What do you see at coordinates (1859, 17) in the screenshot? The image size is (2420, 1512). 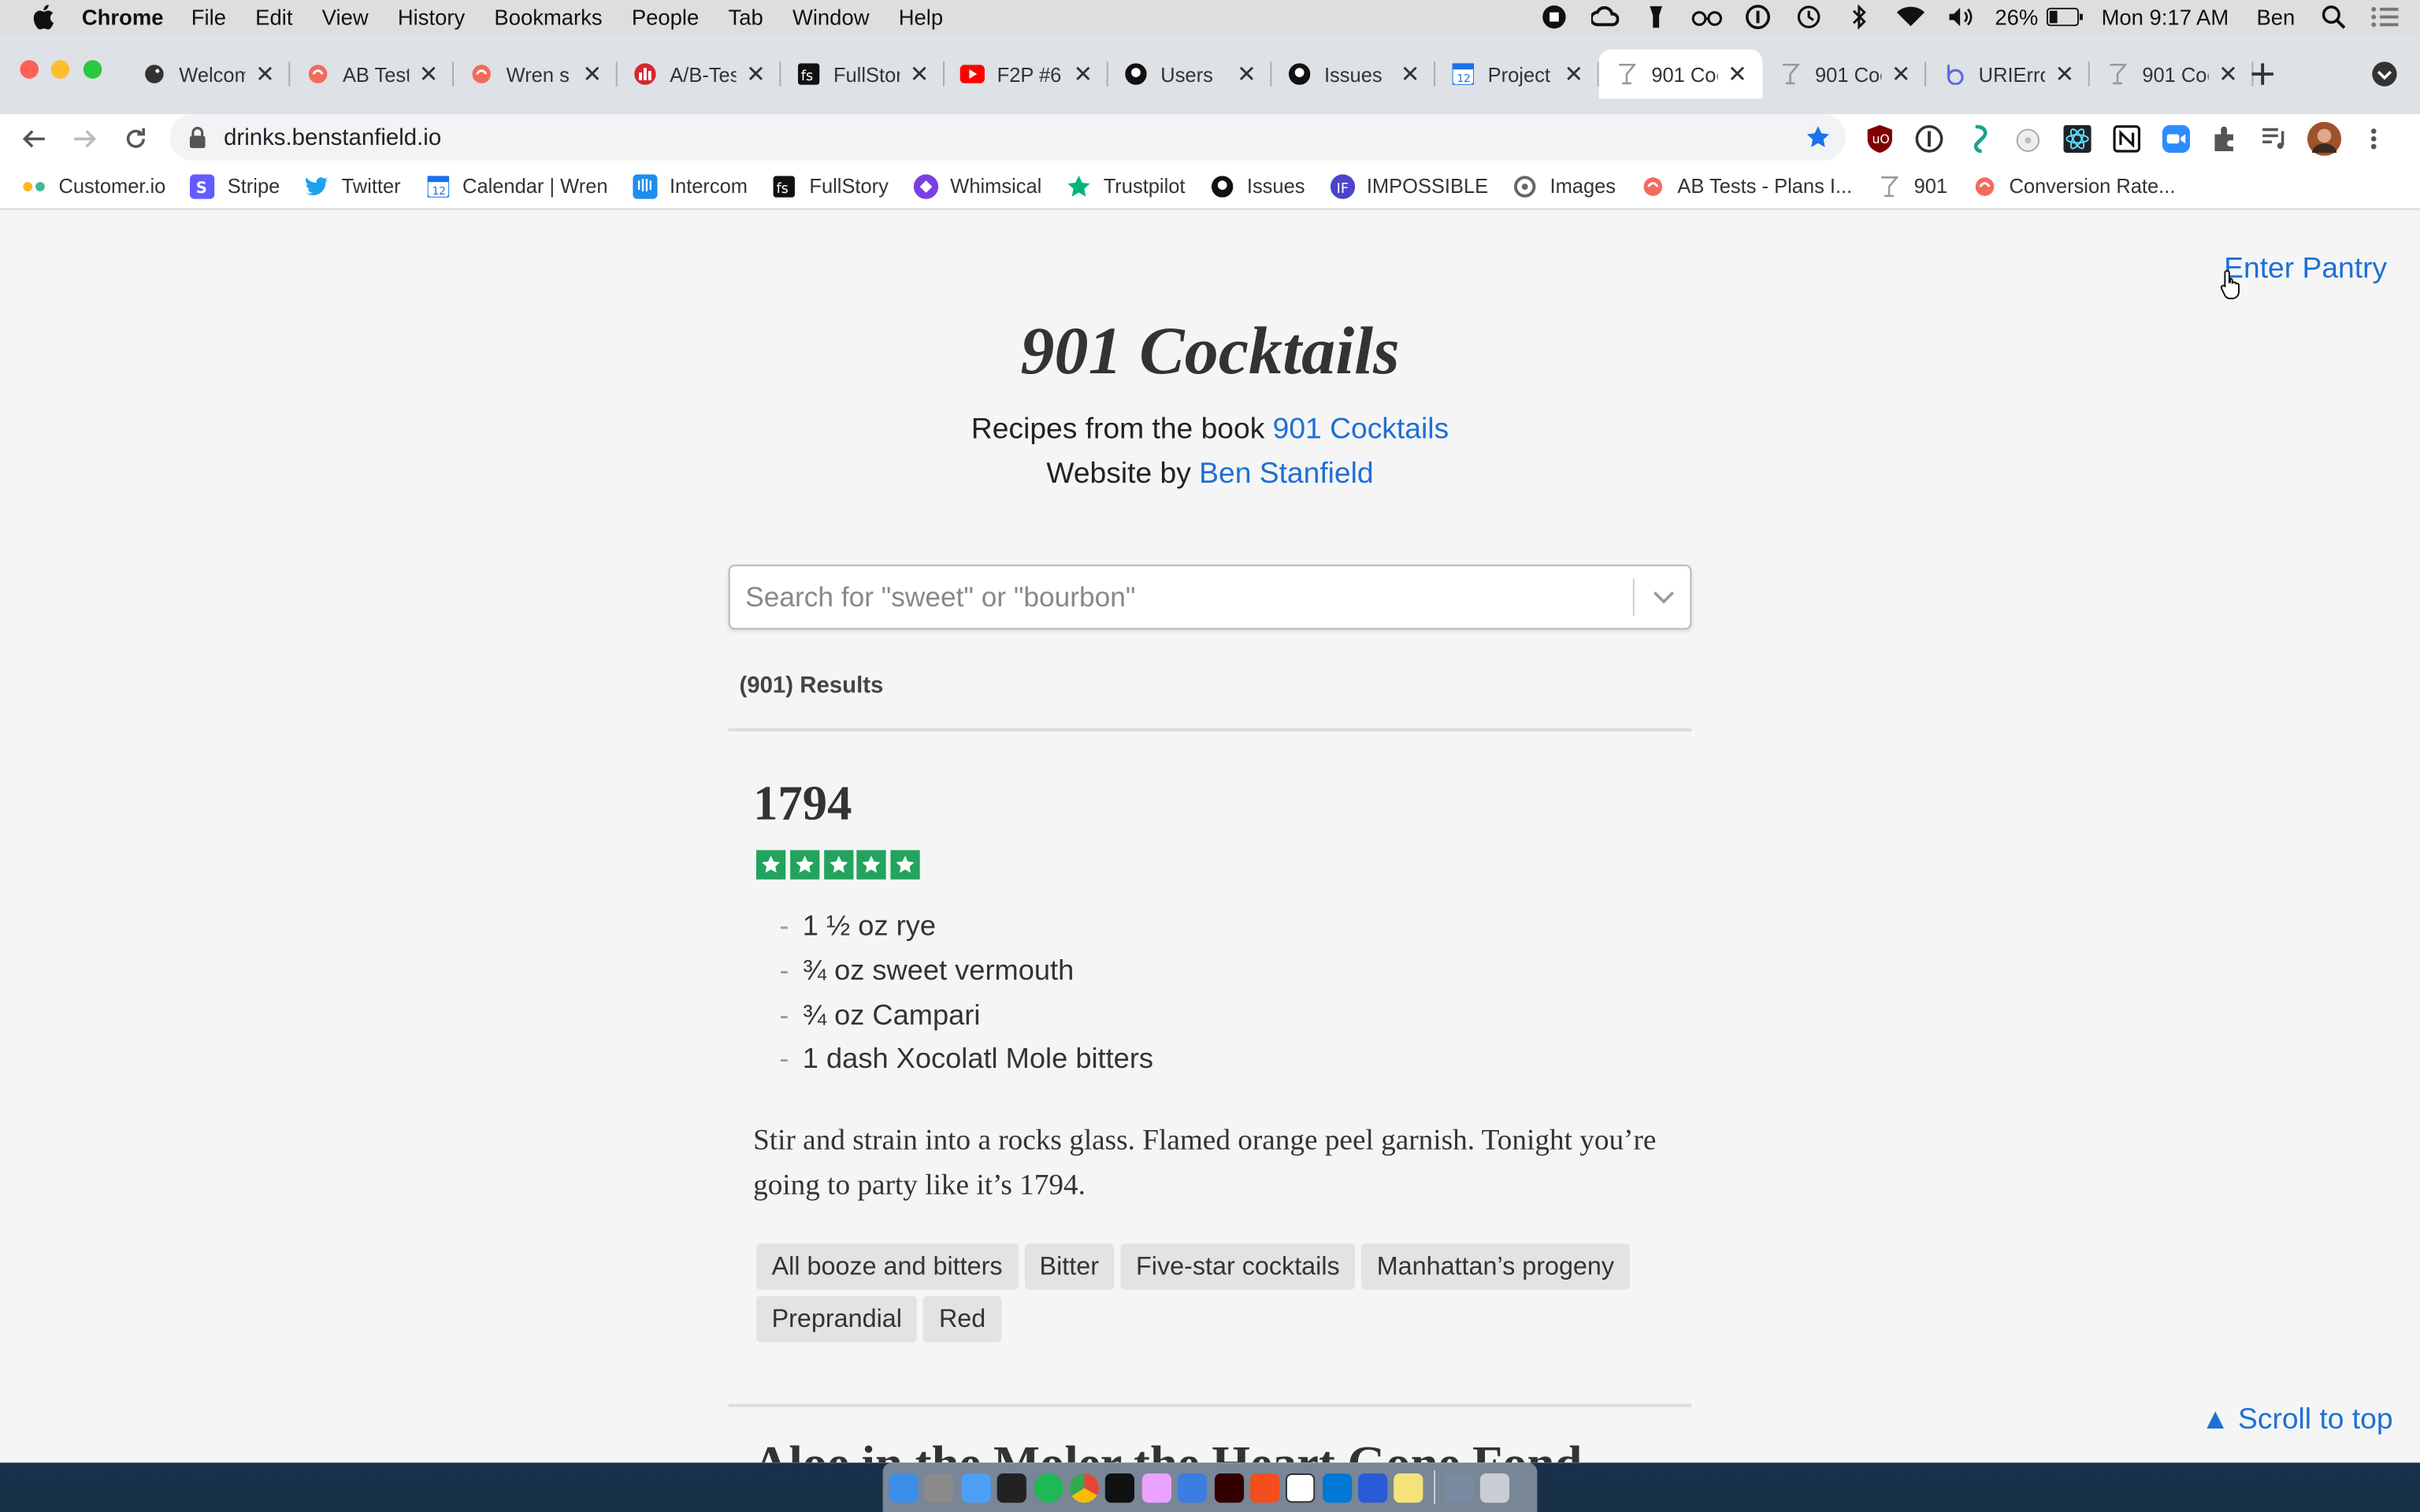 I see `bluetooth-icon` at bounding box center [1859, 17].